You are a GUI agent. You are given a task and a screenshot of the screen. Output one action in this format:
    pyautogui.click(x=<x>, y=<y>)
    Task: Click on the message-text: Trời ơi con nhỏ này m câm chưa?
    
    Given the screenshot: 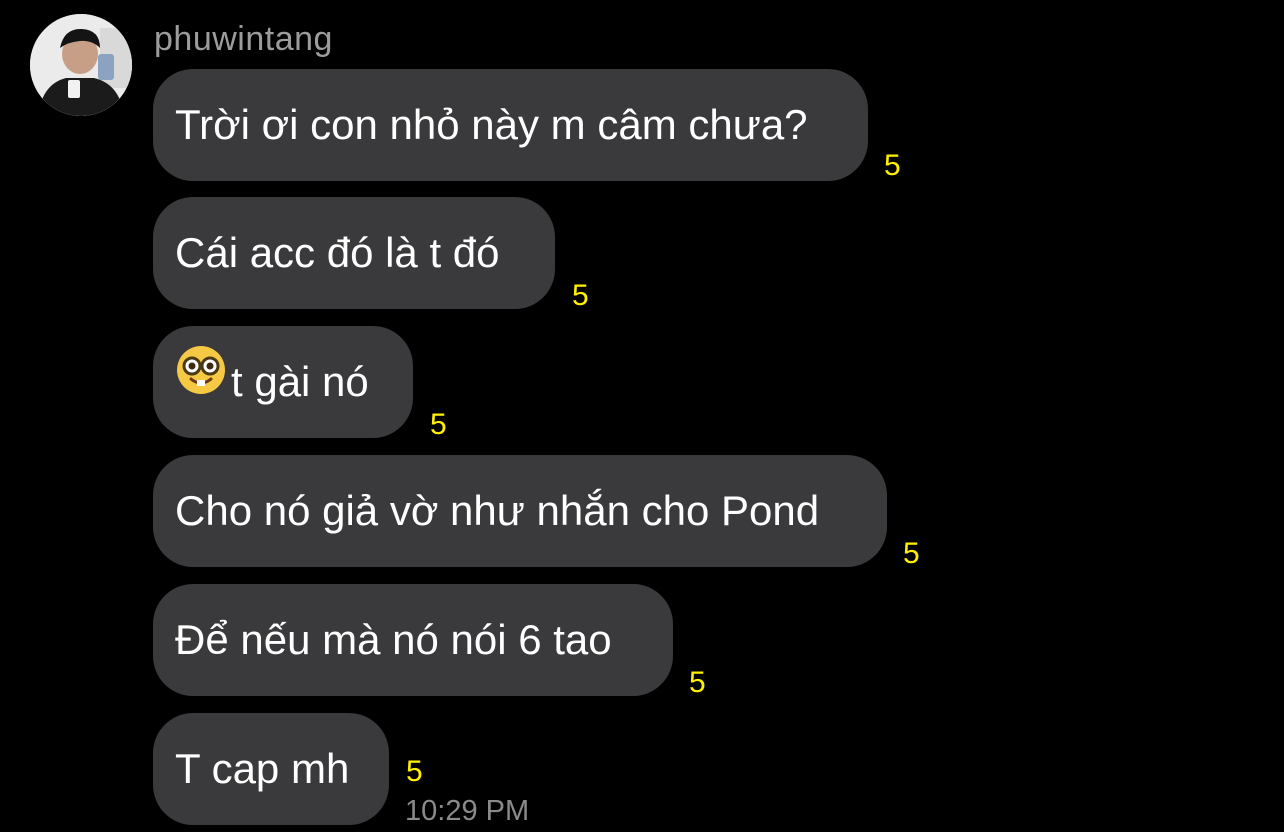 What is the action you would take?
    pyautogui.click(x=491, y=124)
    